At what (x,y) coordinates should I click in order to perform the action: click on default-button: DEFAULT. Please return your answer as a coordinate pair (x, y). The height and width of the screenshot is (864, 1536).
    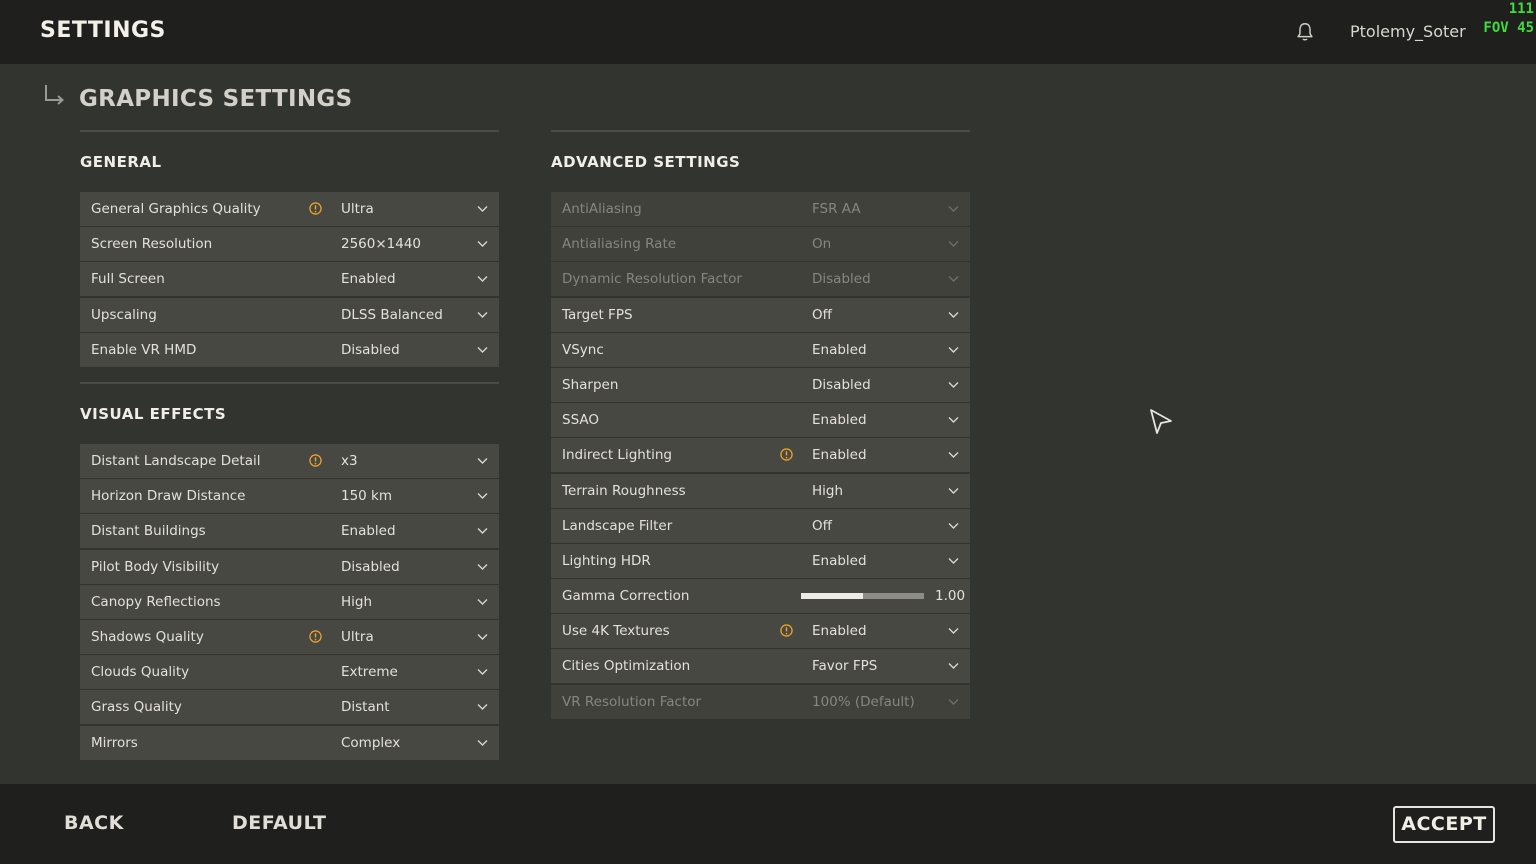
    Looking at the image, I should click on (279, 823).